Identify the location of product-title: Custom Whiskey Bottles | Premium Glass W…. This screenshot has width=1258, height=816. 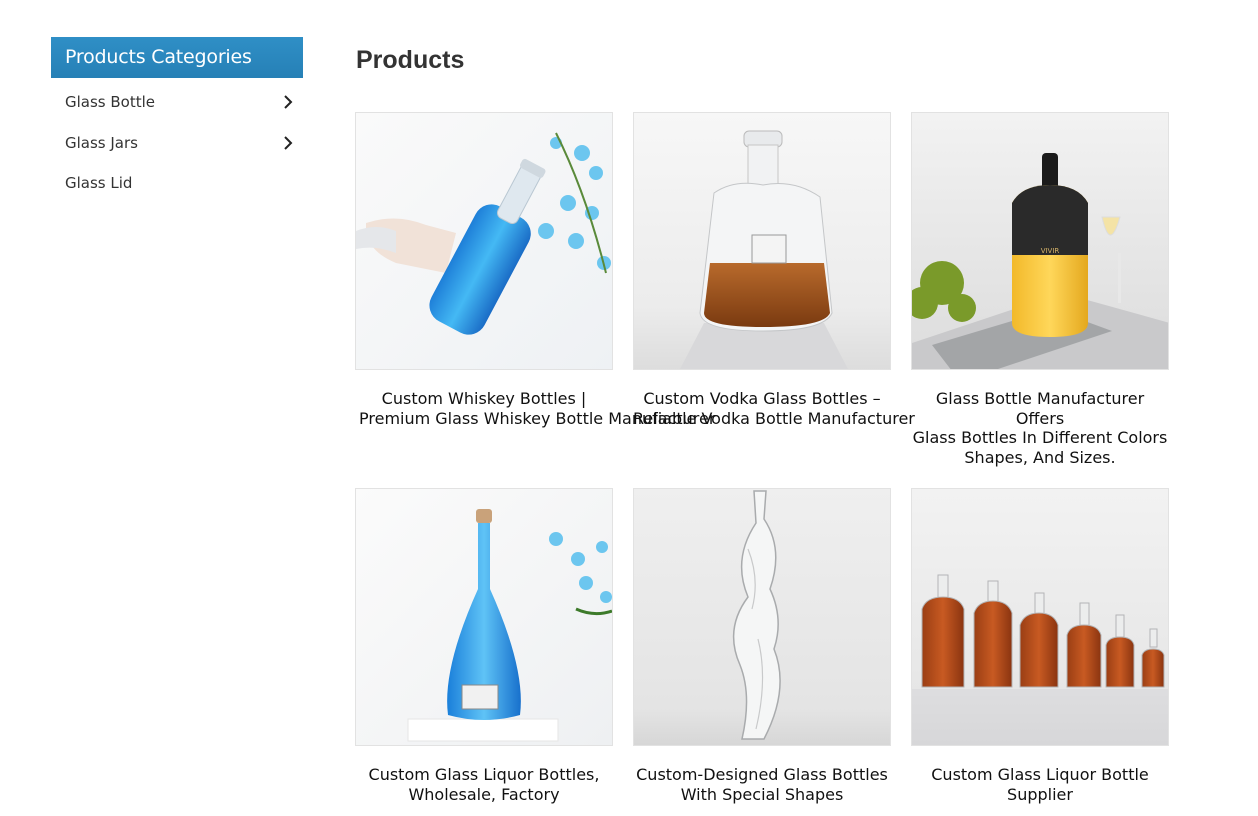
(535, 408).